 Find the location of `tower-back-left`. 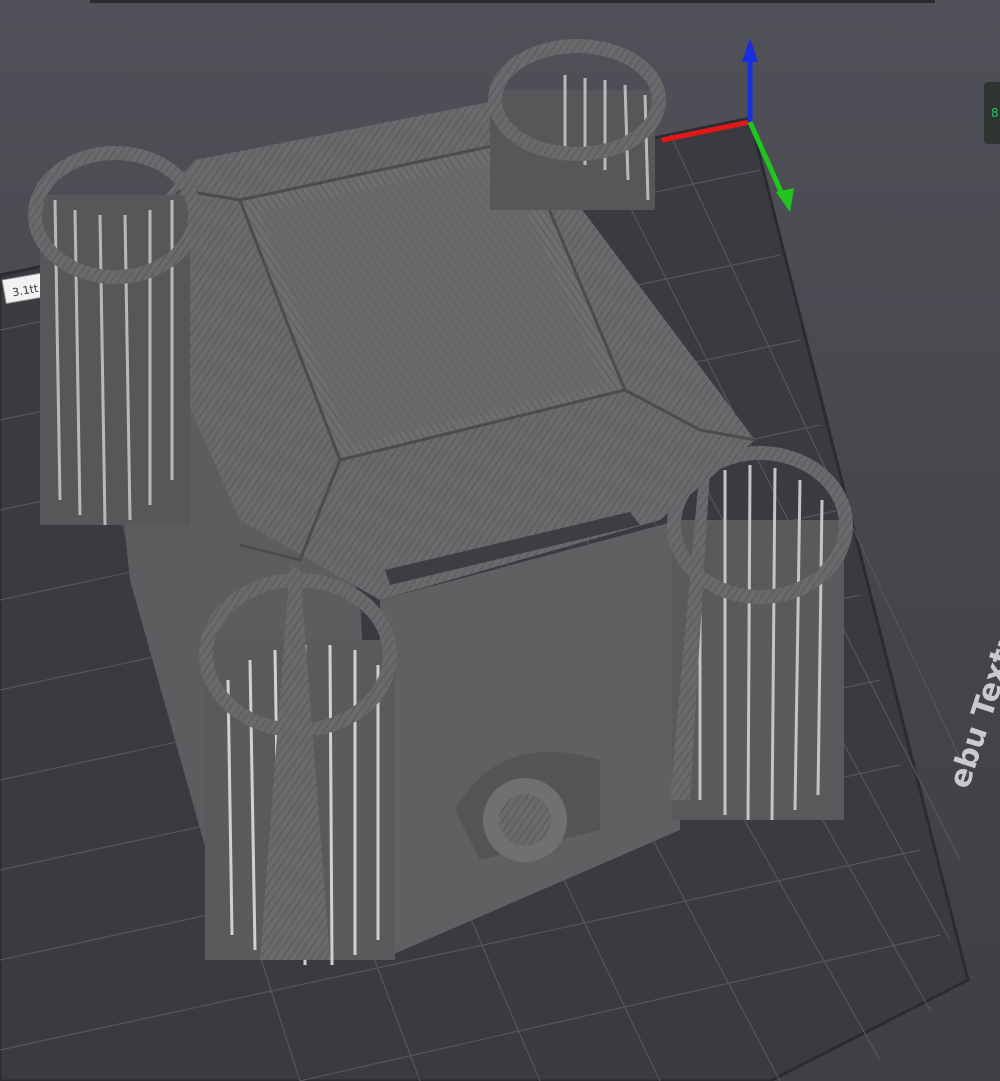

tower-back-left is located at coordinates (115, 336).